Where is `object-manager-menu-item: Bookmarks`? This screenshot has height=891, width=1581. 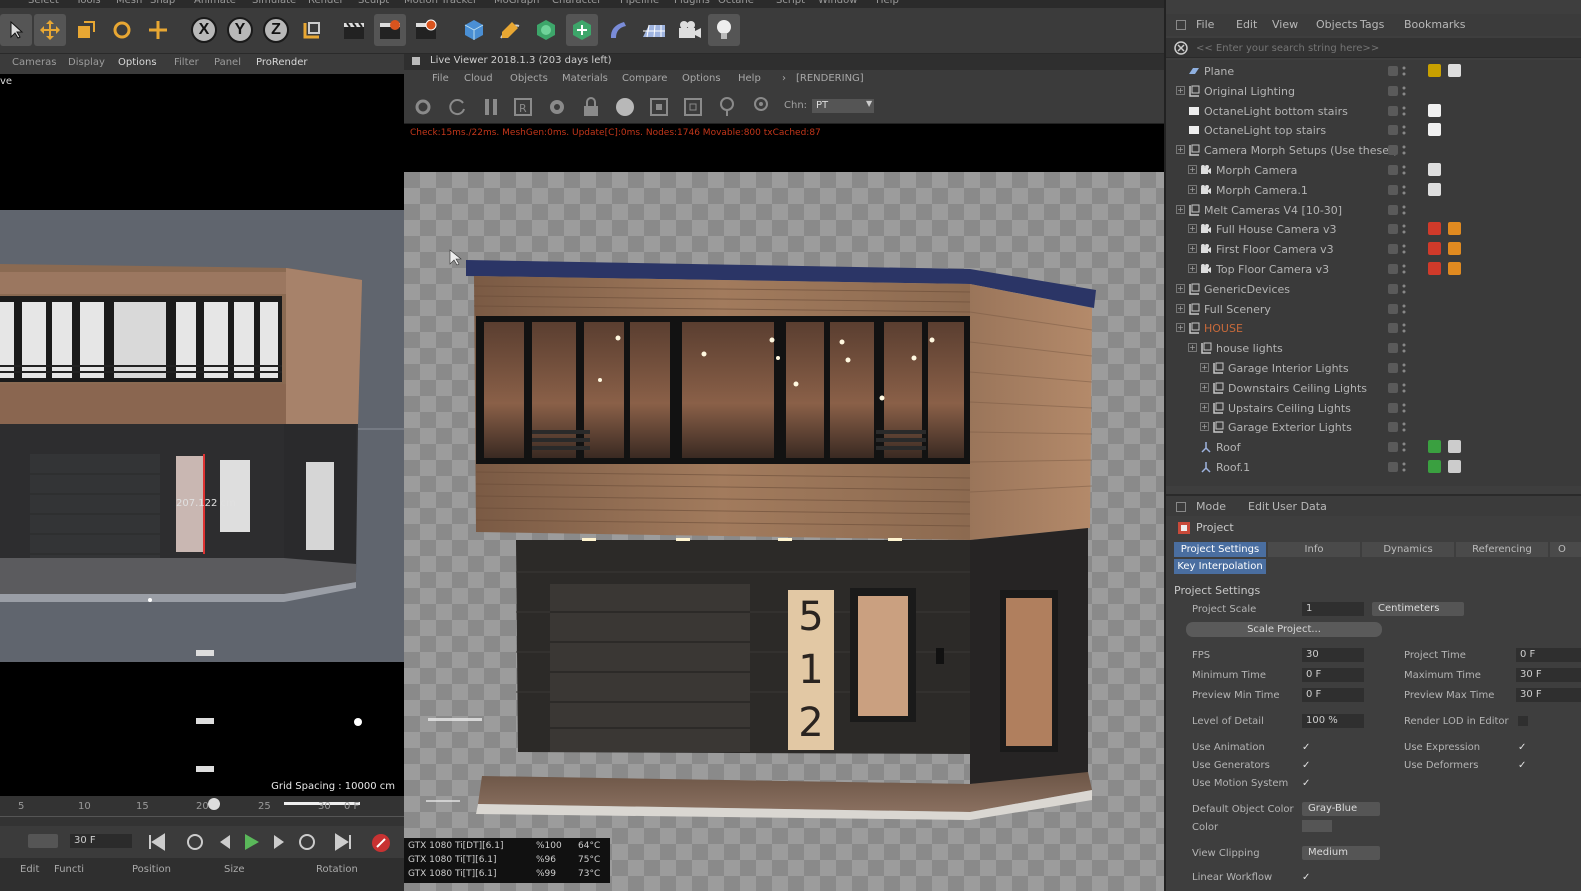
object-manager-menu-item: Bookmarks is located at coordinates (1434, 24).